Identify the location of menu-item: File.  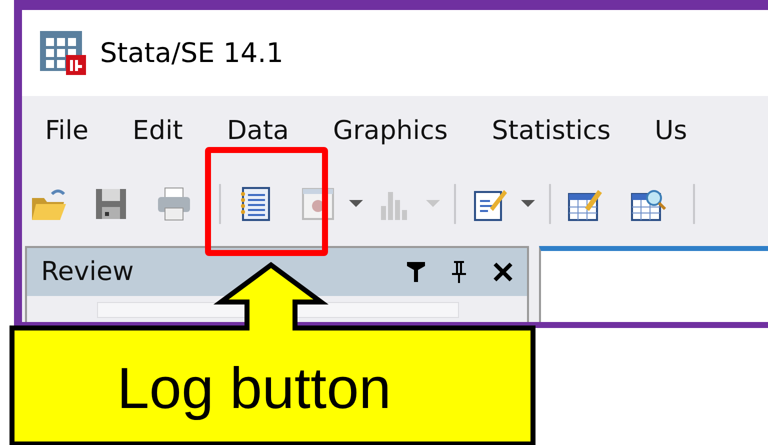
(67, 131).